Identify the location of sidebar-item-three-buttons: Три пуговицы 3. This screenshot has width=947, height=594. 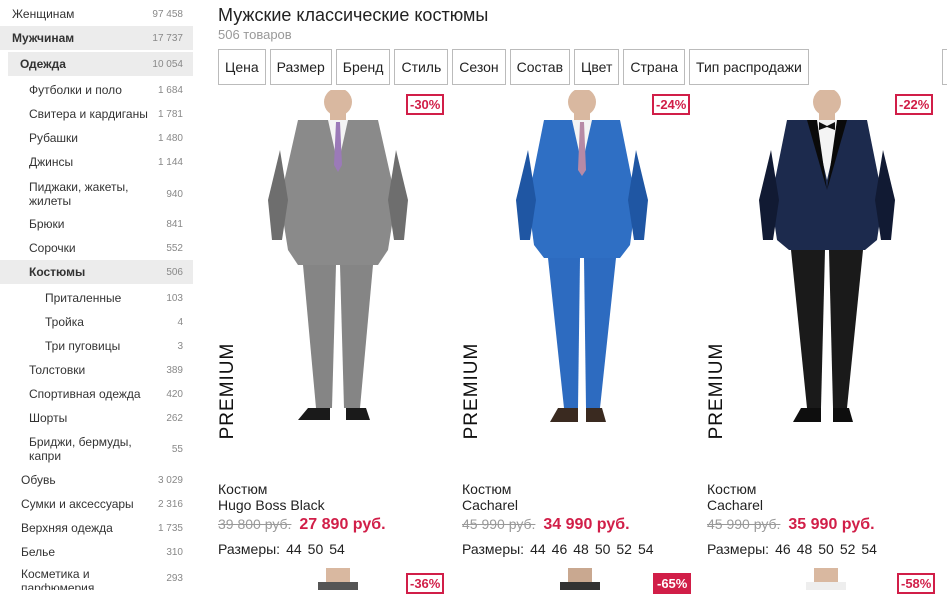
(96, 346).